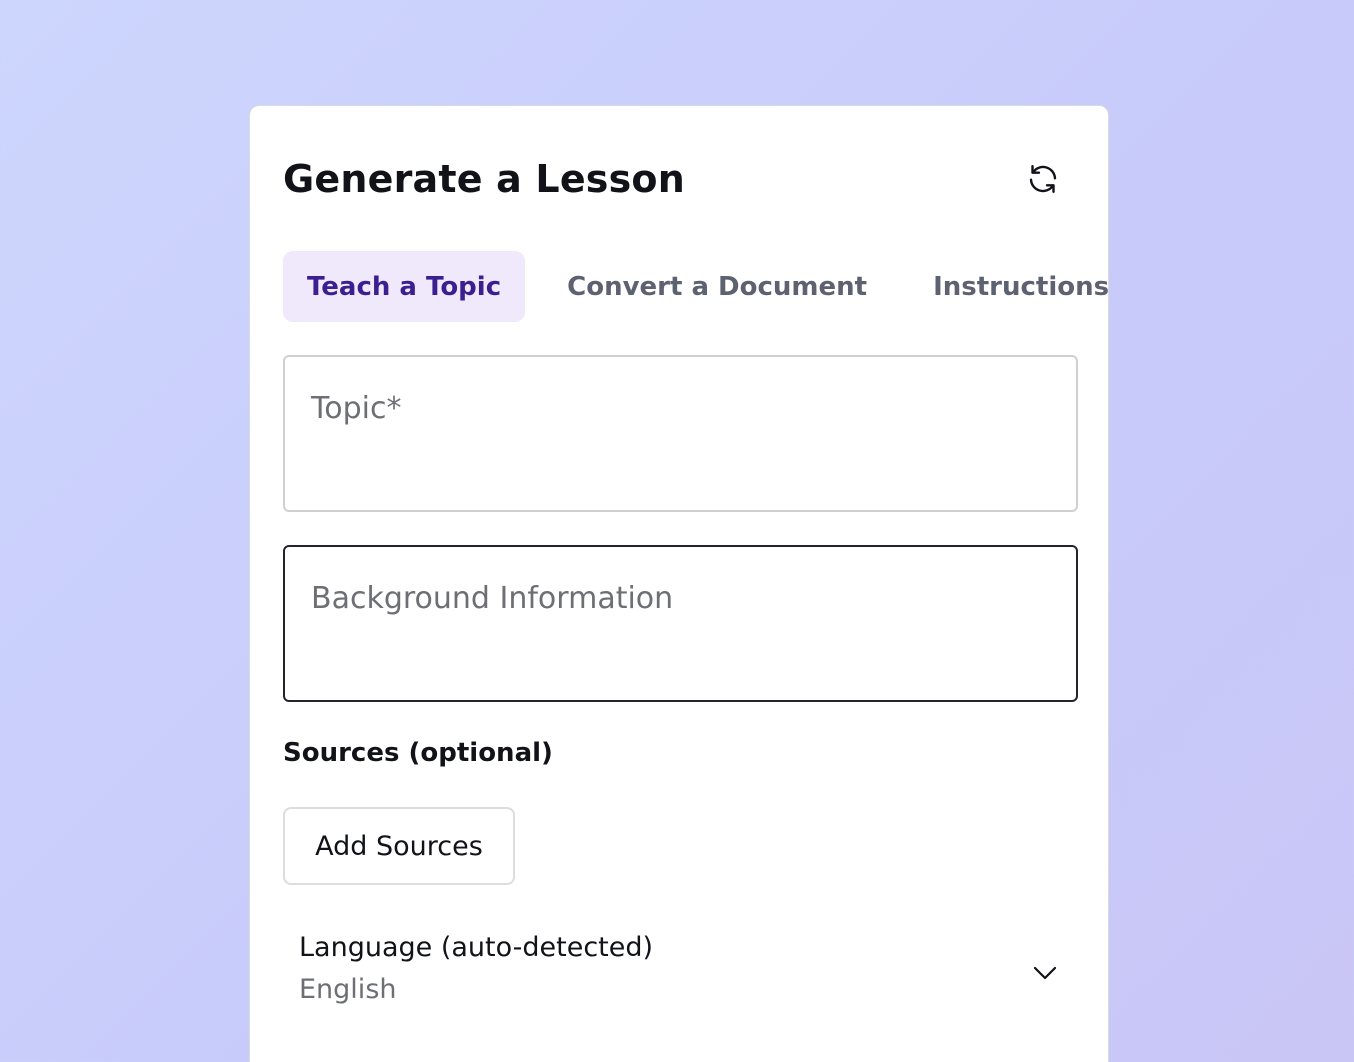  I want to click on tab-teach-a-topic: Teach a Topic, so click(404, 286).